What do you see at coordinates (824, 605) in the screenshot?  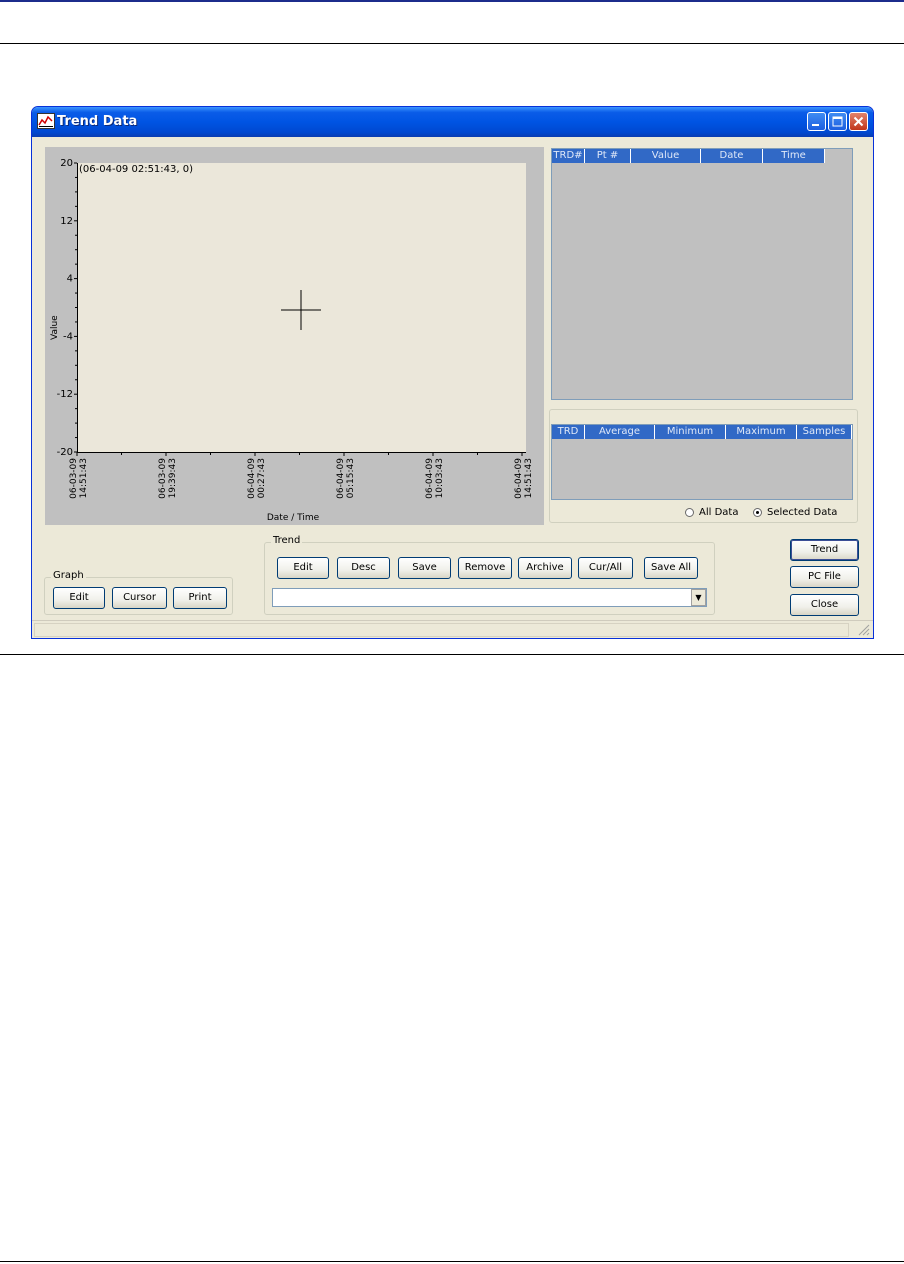 I see `close-dialog-button: Close` at bounding box center [824, 605].